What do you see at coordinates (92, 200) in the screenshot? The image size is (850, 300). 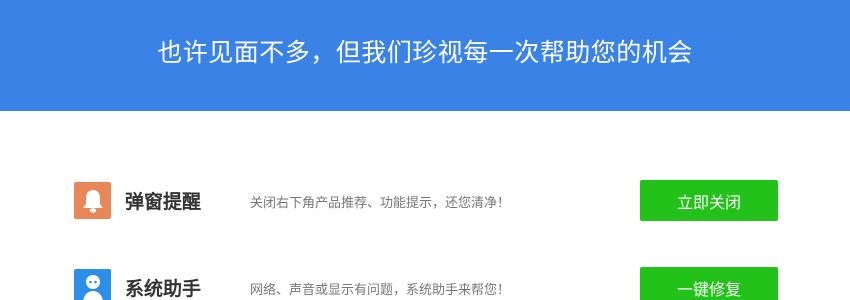 I see `bell-icon` at bounding box center [92, 200].